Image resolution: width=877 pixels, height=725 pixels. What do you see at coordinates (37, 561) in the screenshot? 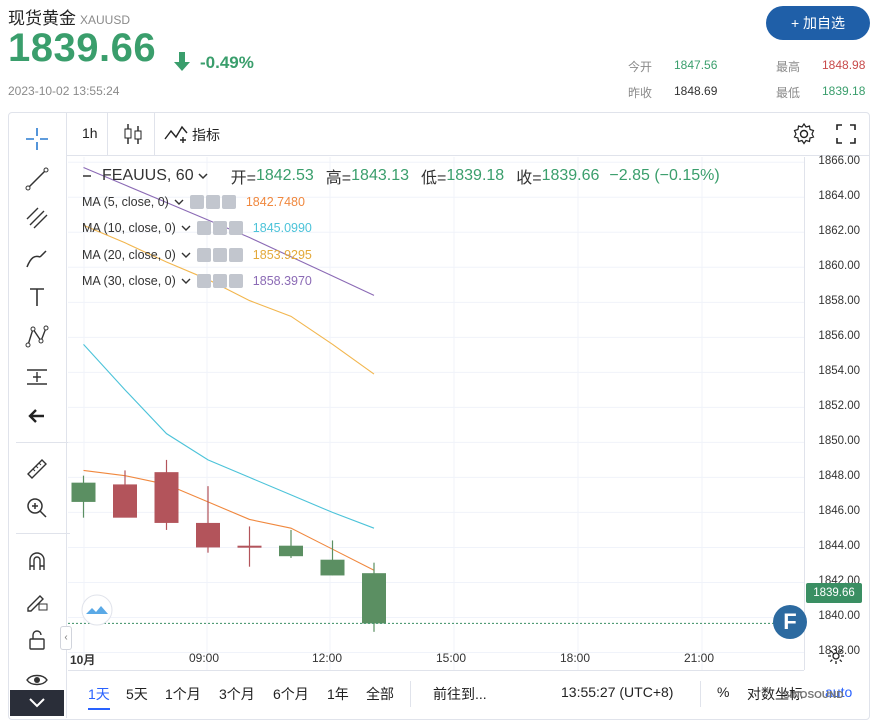
I see `magnet-icon` at bounding box center [37, 561].